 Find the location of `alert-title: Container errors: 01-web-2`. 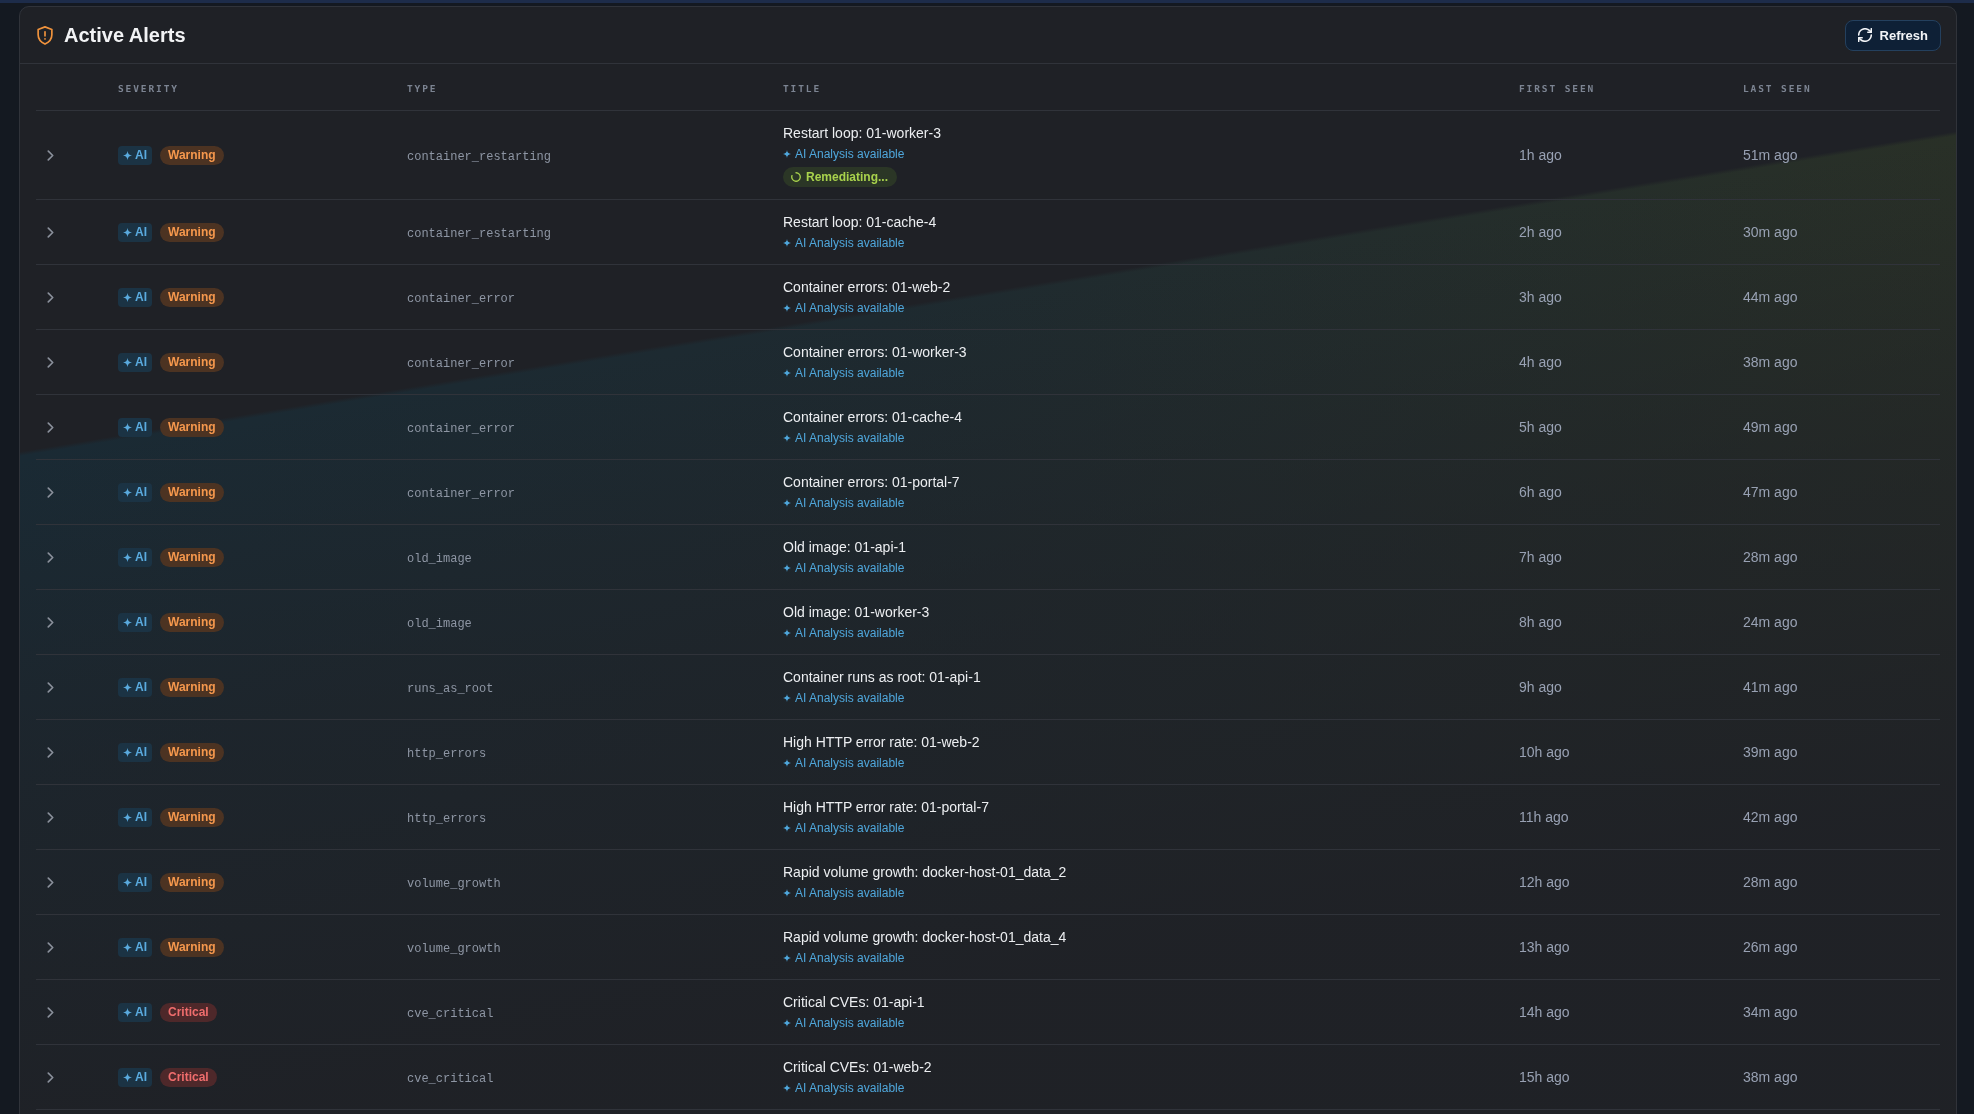

alert-title: Container errors: 01-web-2 is located at coordinates (867, 287).